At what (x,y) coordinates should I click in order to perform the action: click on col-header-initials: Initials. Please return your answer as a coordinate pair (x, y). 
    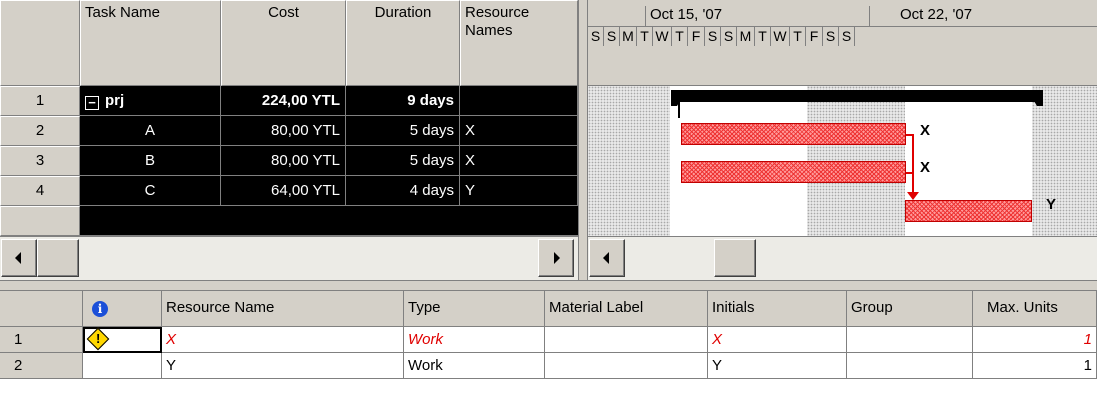
    Looking at the image, I should click on (777, 309).